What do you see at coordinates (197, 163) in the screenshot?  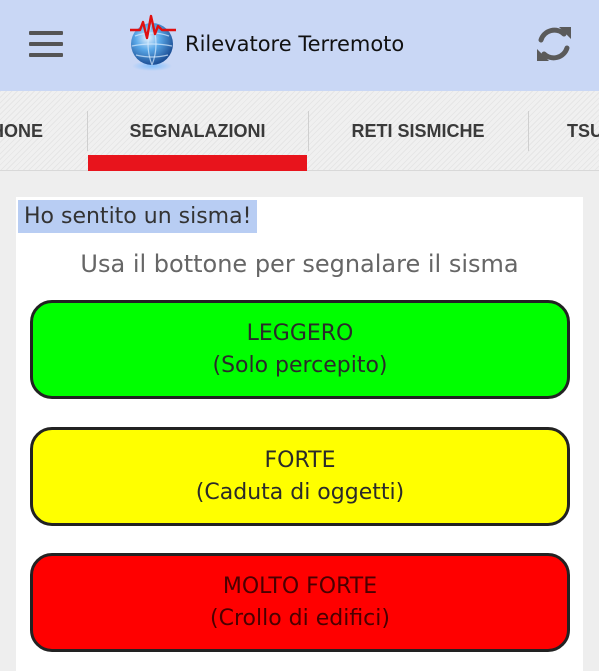 I see `selected-tab-indicator` at bounding box center [197, 163].